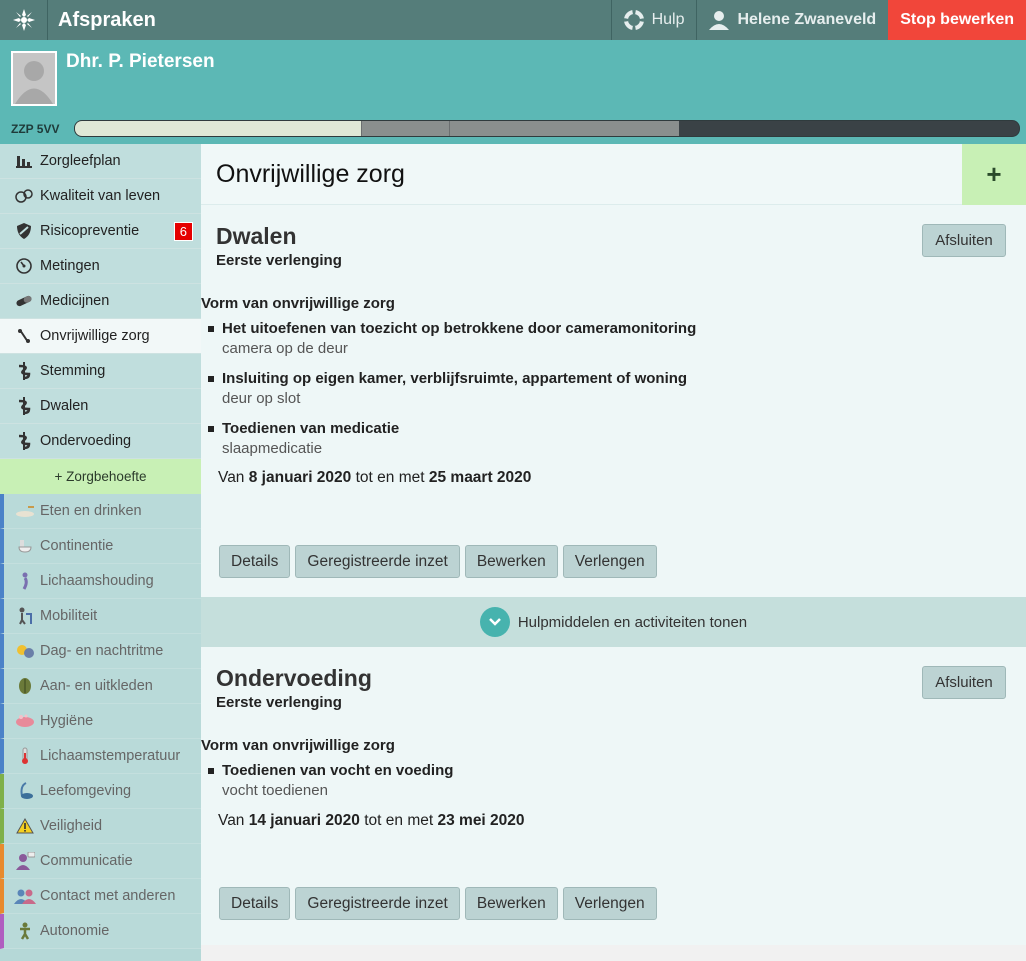  What do you see at coordinates (613, 174) in the screenshot?
I see `page-header: Onvrijwillige zorg +` at bounding box center [613, 174].